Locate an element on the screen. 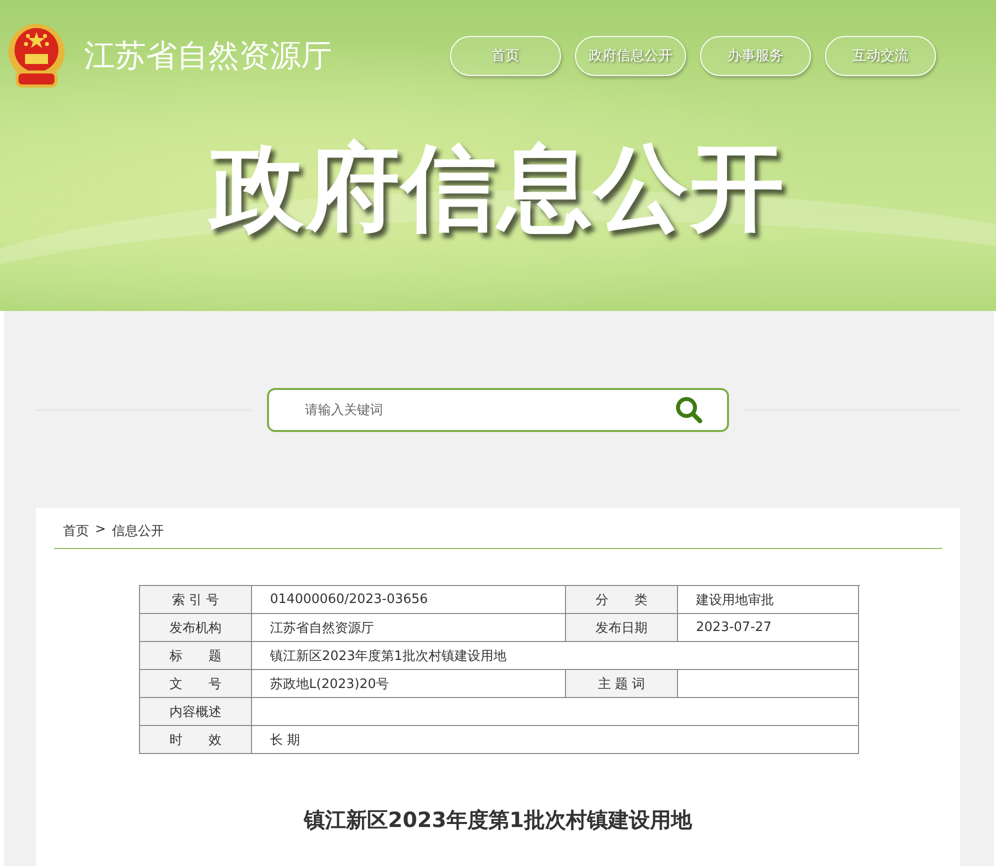 The image size is (996, 866). search-bar: 请输入关键词 is located at coordinates (498, 410).